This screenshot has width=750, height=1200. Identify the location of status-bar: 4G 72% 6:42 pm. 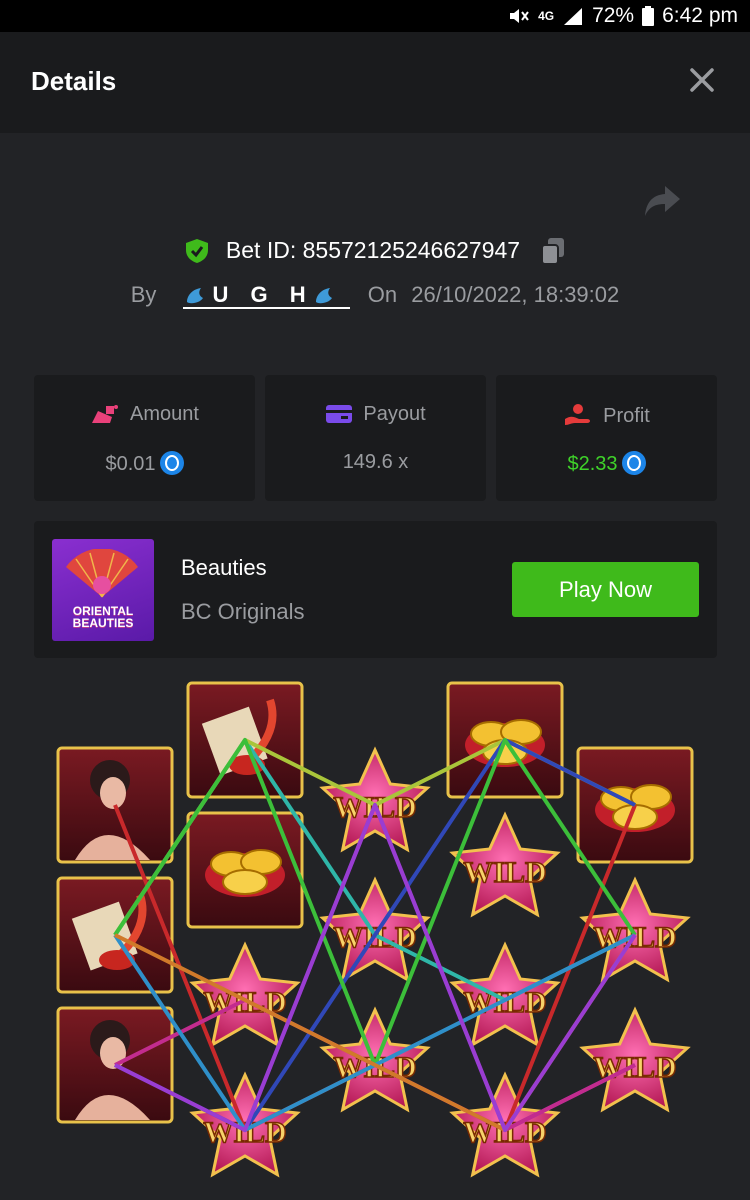
(375, 16).